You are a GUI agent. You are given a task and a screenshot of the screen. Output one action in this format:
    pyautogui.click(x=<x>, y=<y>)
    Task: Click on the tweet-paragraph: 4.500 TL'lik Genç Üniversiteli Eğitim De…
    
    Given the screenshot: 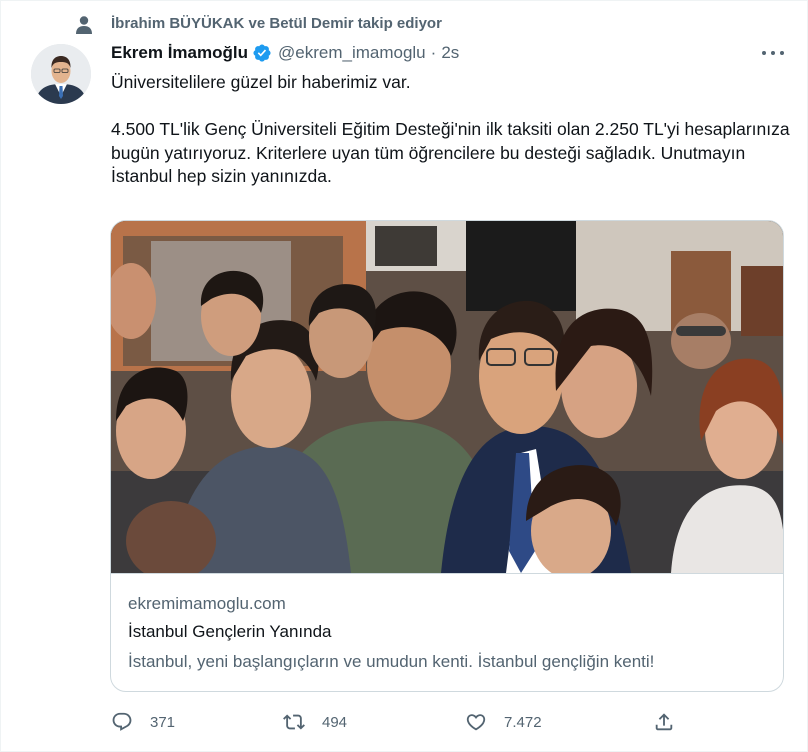 What is the action you would take?
    pyautogui.click(x=450, y=152)
    